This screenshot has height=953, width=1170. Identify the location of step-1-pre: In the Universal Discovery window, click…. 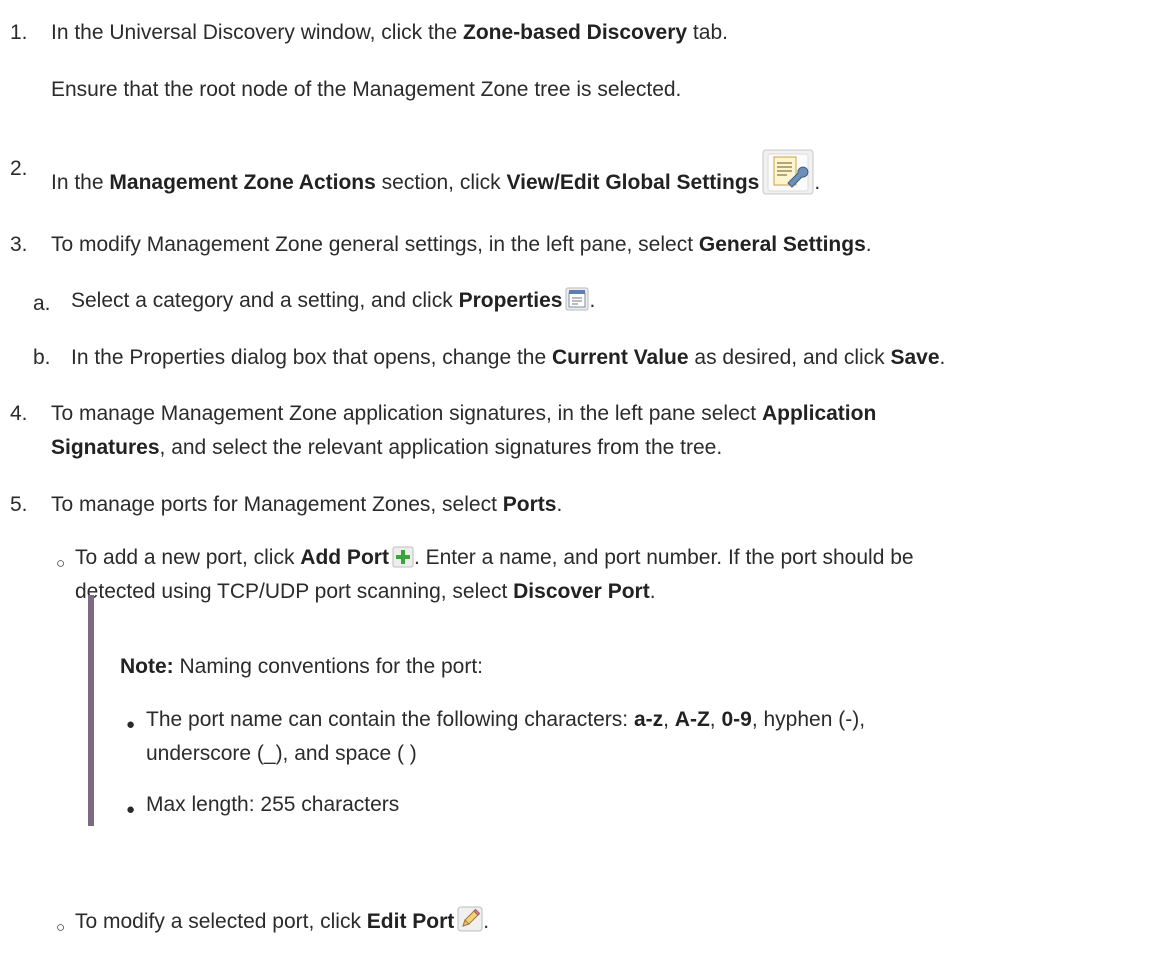
(257, 32).